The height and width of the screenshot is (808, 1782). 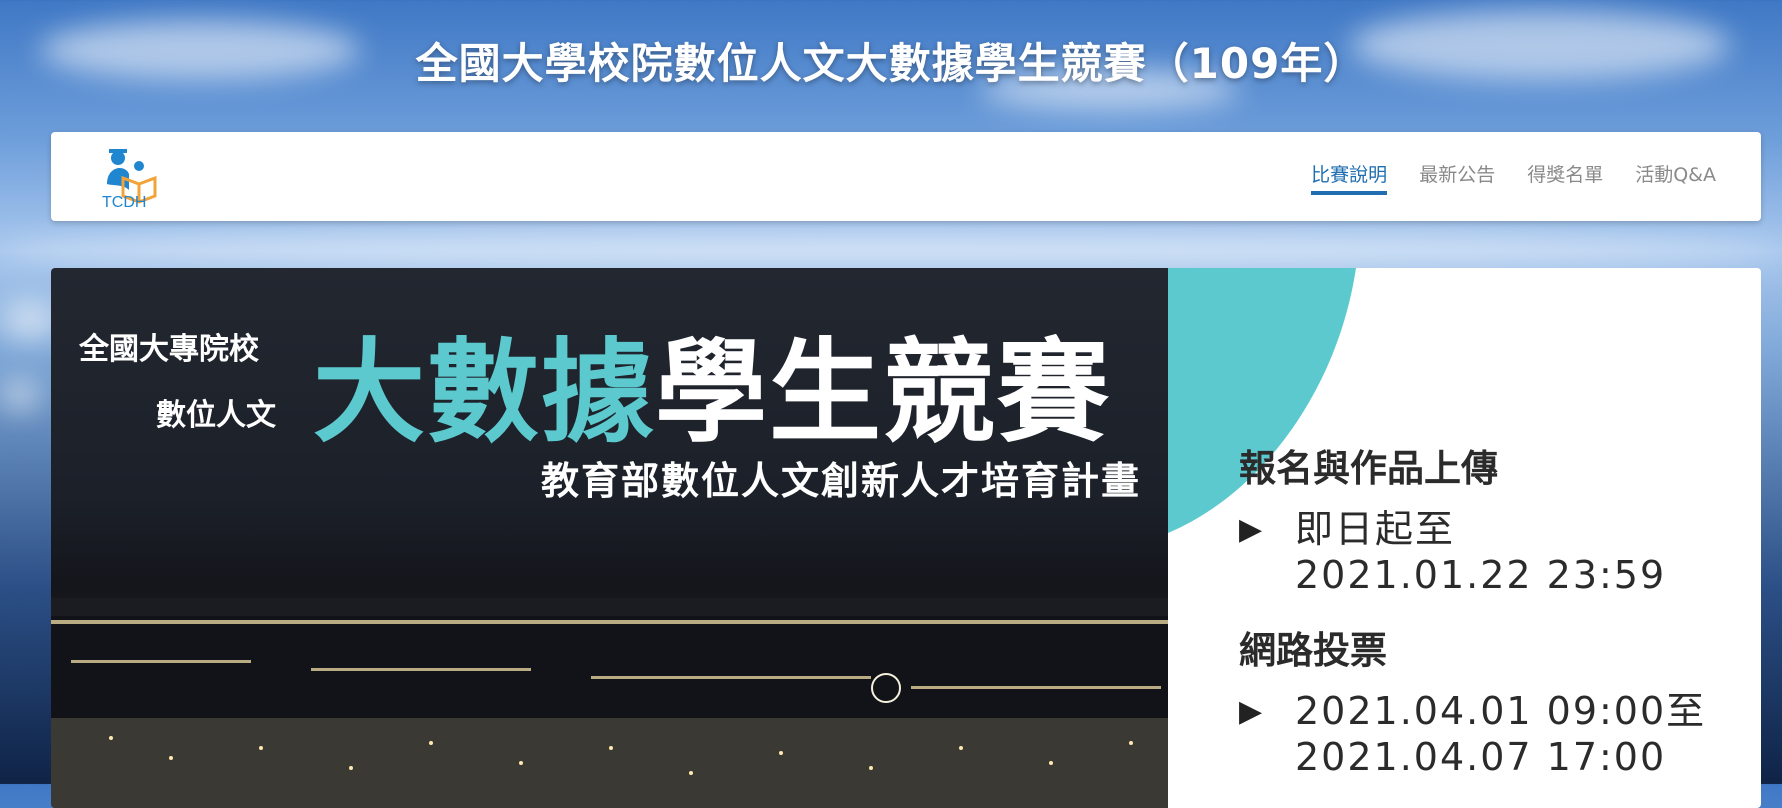 What do you see at coordinates (1565, 177) in the screenshot?
I see `nav-item-winners: 得獎名單` at bounding box center [1565, 177].